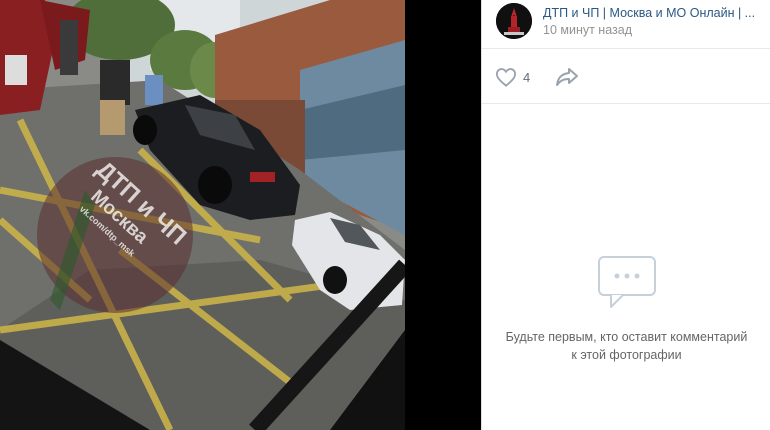  I want to click on share-icon, so click(567, 77).